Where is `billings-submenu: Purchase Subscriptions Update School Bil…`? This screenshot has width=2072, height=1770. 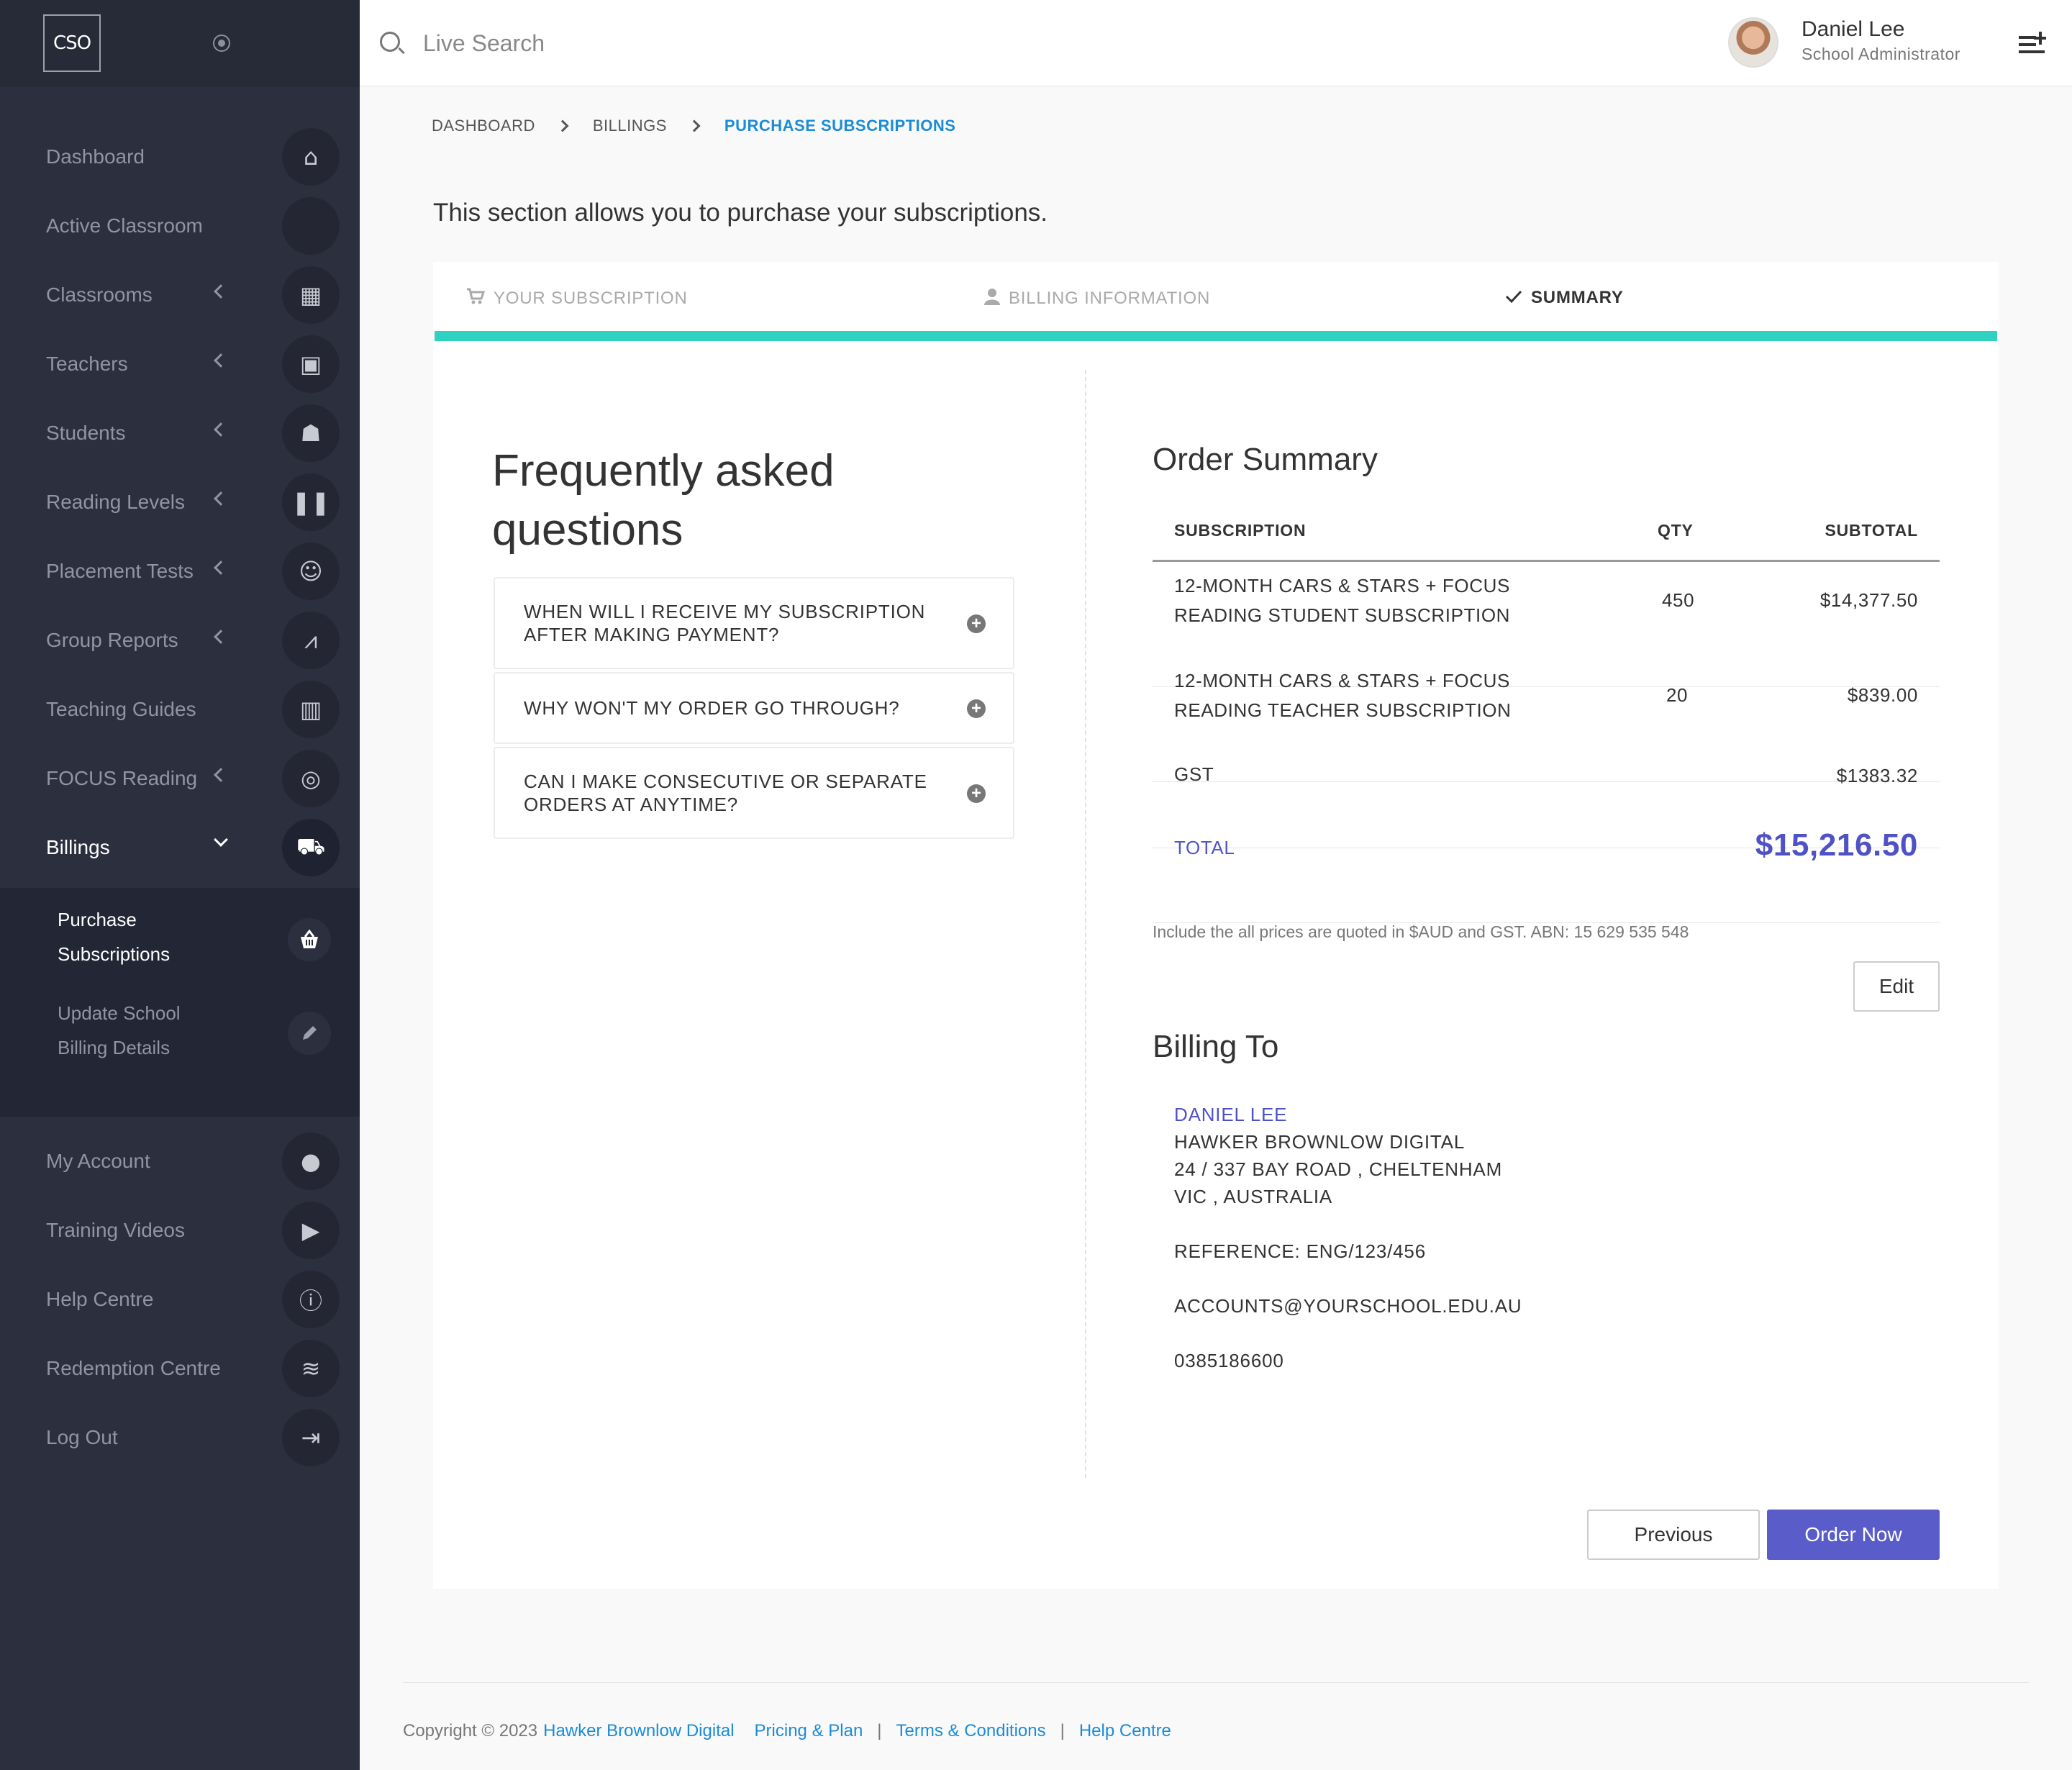
billings-submenu: Purchase Subscriptions Update School Bil… is located at coordinates (180, 1002).